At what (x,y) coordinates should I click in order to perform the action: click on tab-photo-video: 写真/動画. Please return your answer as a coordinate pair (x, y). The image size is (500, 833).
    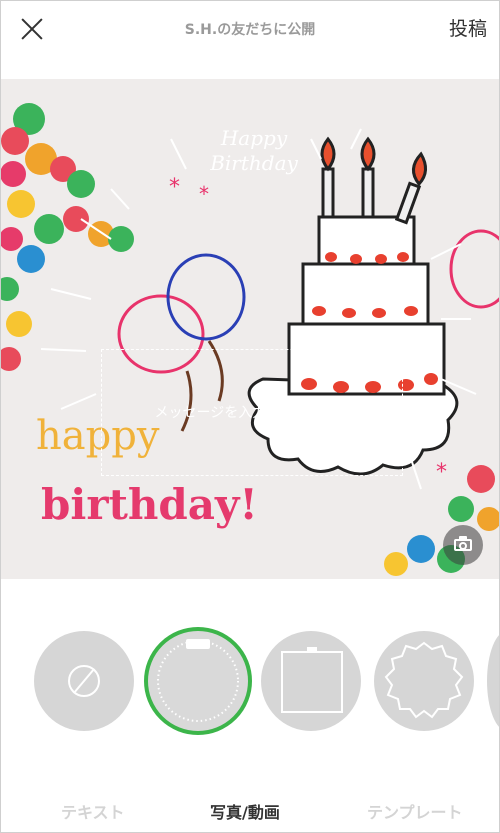
    Looking at the image, I should click on (245, 811).